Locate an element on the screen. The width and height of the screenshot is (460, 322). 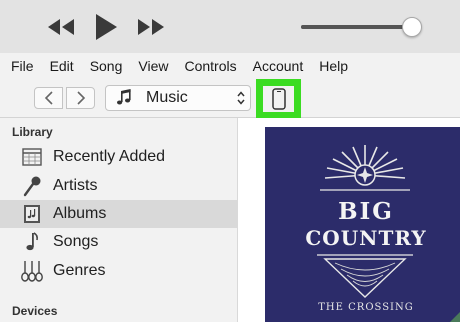
sidebar-item-recently-added: Recently Added is located at coordinates (118, 157).